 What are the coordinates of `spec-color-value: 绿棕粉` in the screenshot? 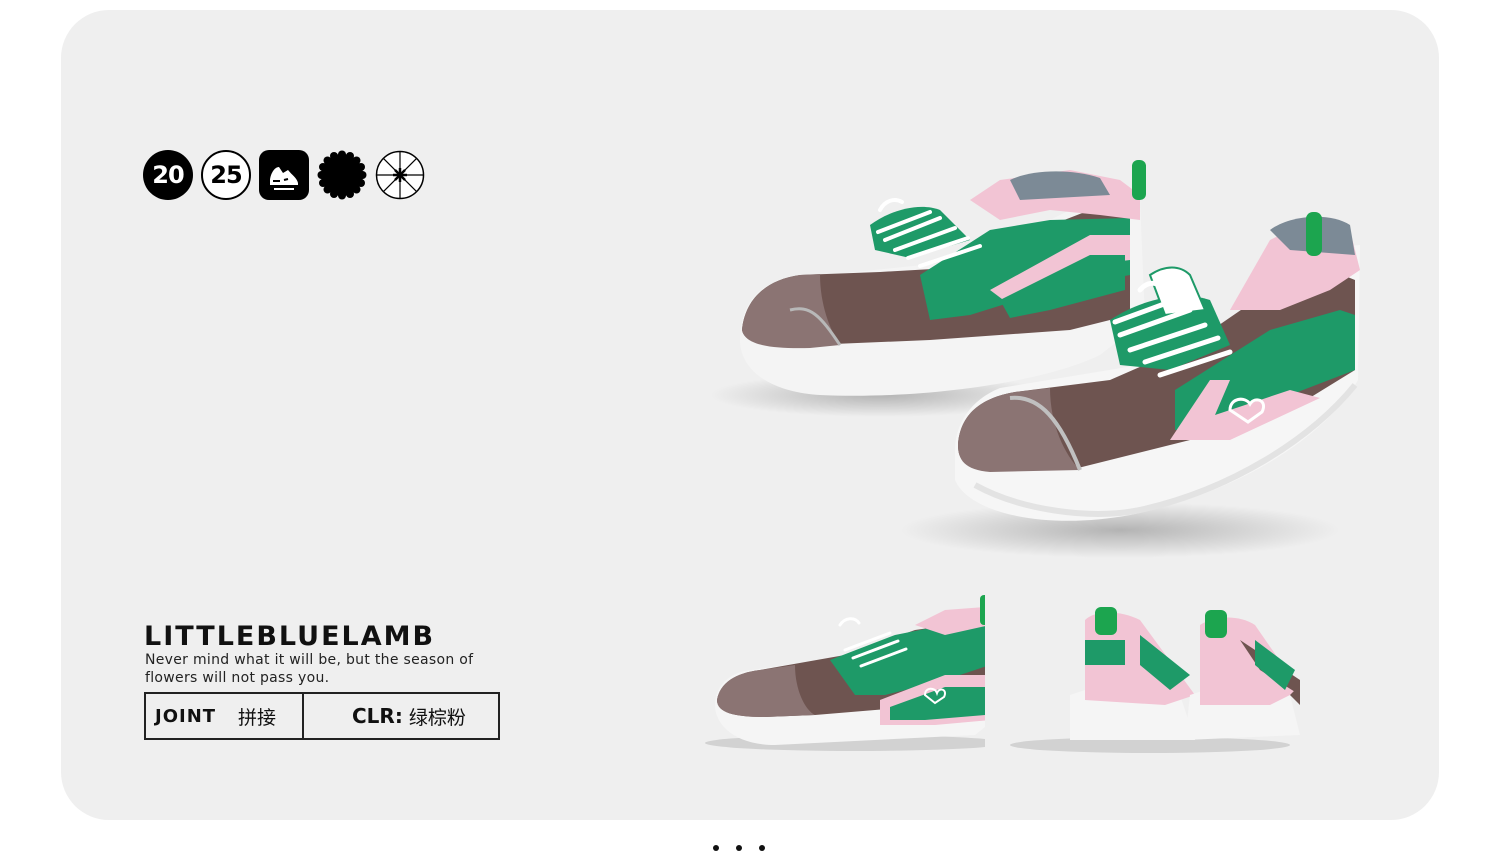 It's located at (437, 717).